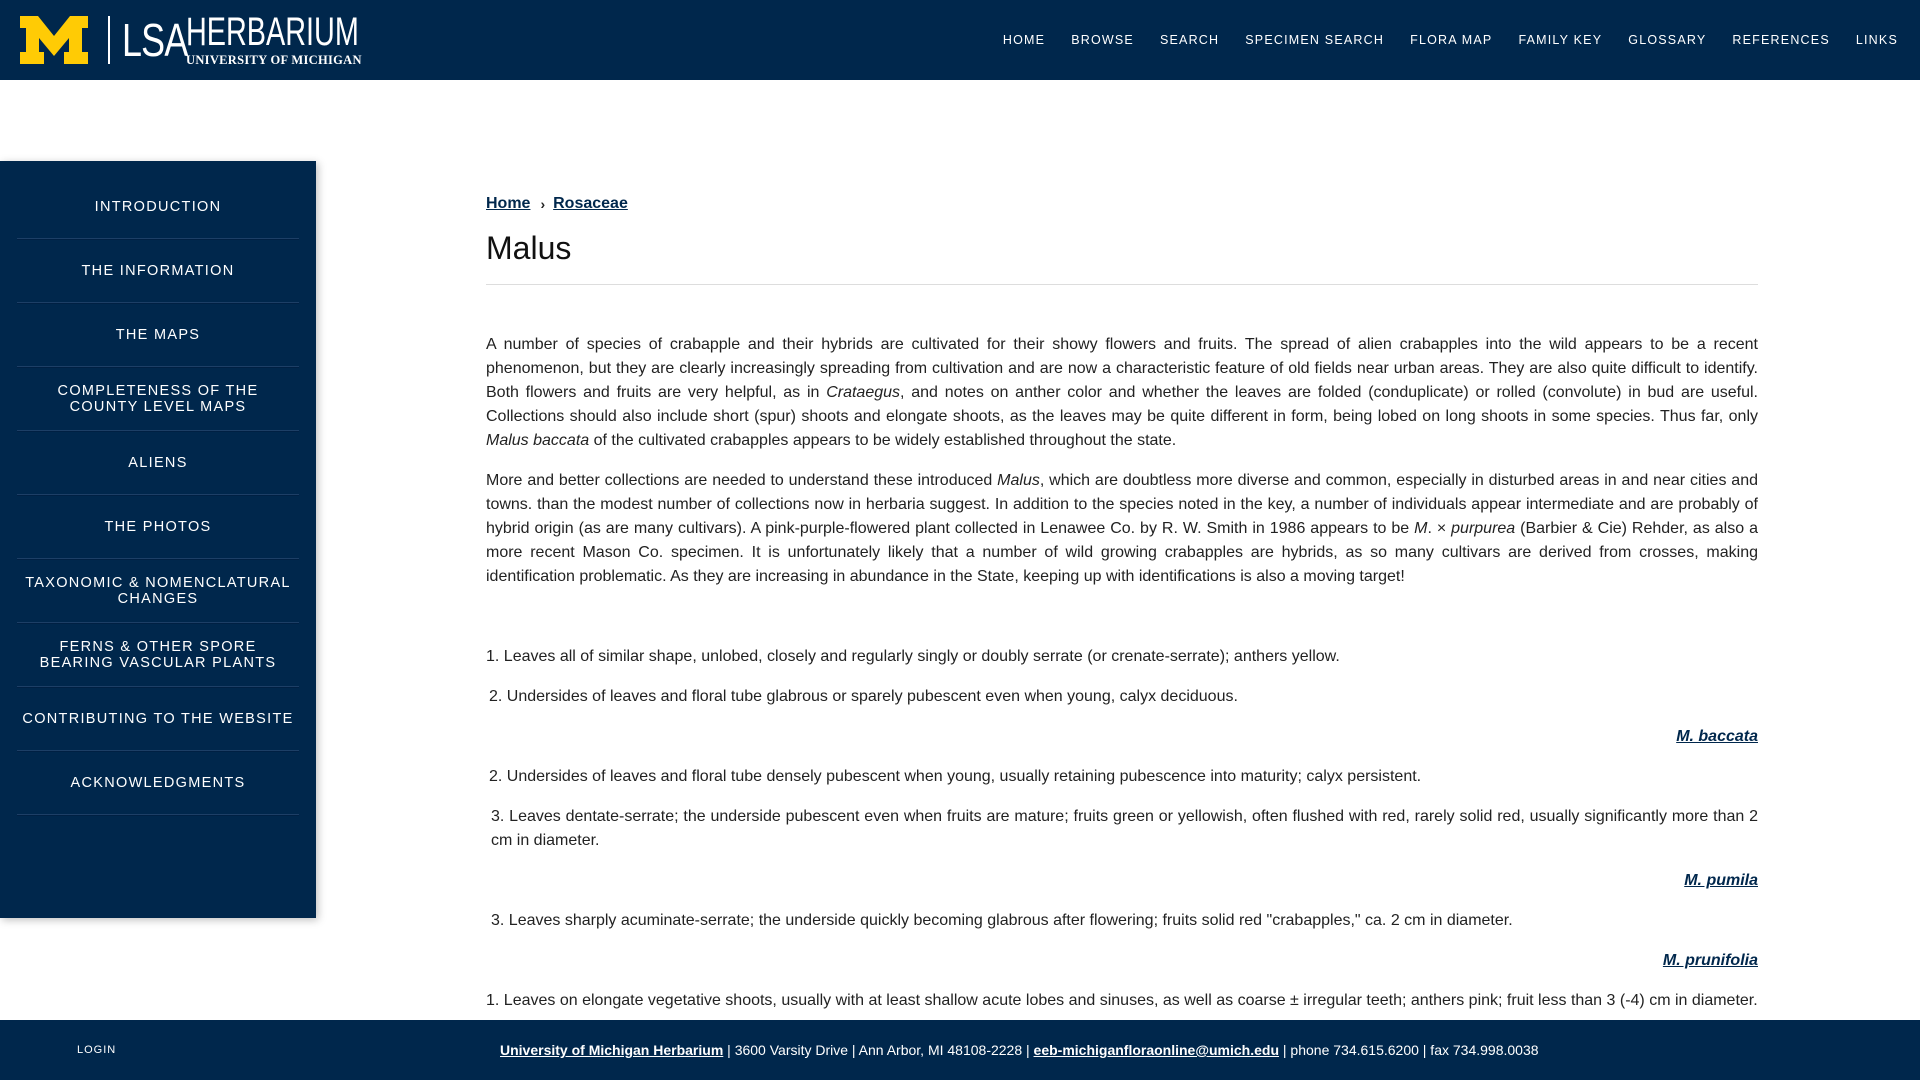 The width and height of the screenshot is (1920, 1080). What do you see at coordinates (1721, 880) in the screenshot?
I see `link-m-pumila: M. pumila` at bounding box center [1721, 880].